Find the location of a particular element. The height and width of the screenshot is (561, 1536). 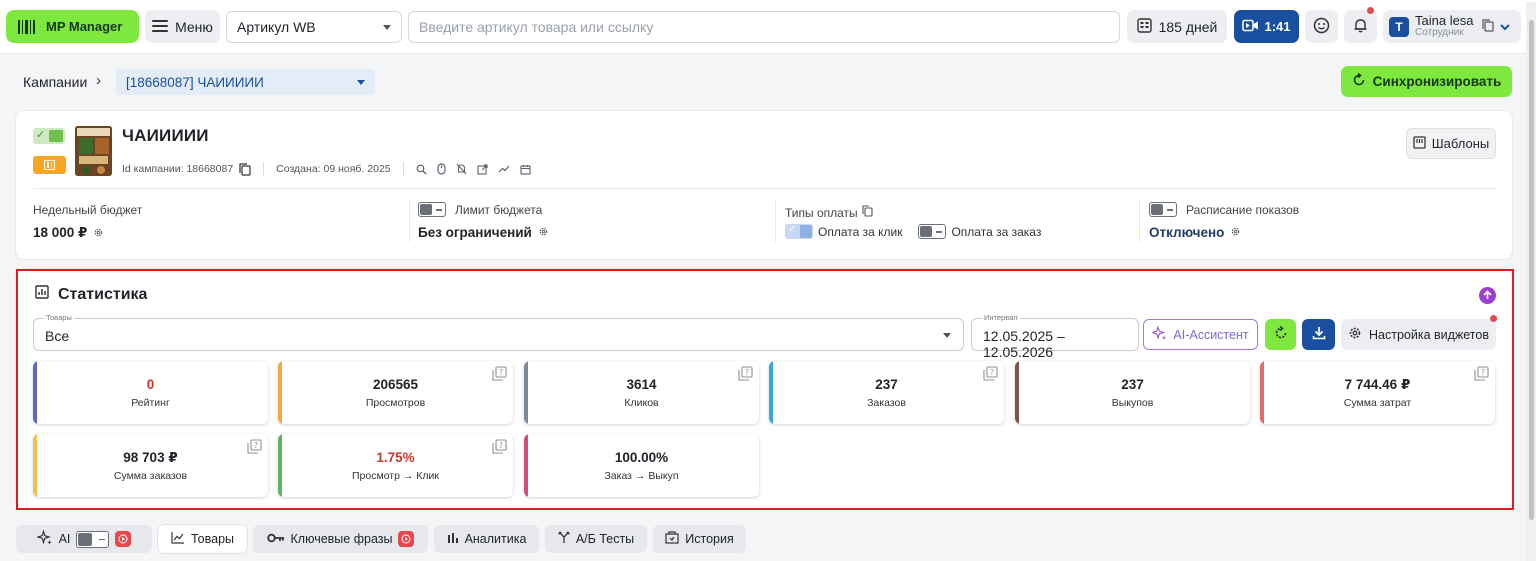

chevron-down-icon is located at coordinates (1504, 26).